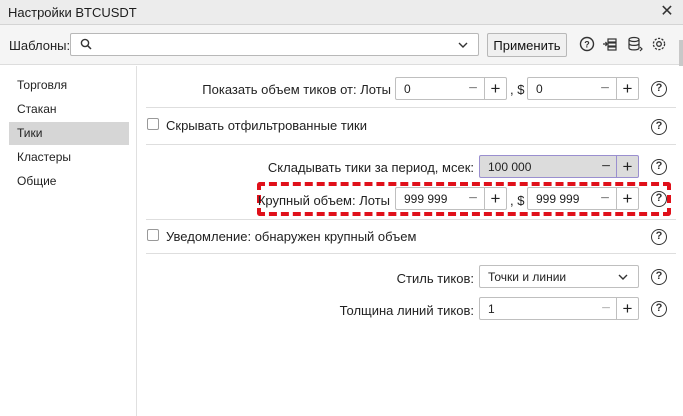 This screenshot has width=683, height=416. What do you see at coordinates (69, 85) in the screenshot?
I see `sidebar-item-trading: Торговля` at bounding box center [69, 85].